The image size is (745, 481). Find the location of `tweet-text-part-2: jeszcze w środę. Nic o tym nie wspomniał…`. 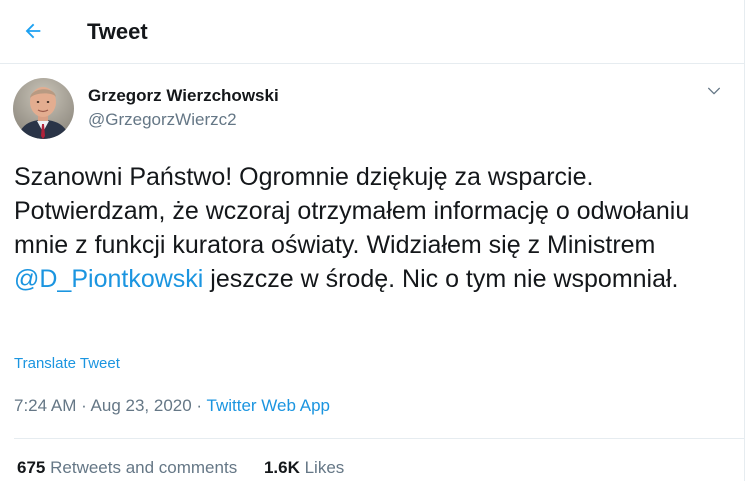

tweet-text-part-2: jeszcze w środę. Nic o tym nie wspomniał… is located at coordinates (441, 279).